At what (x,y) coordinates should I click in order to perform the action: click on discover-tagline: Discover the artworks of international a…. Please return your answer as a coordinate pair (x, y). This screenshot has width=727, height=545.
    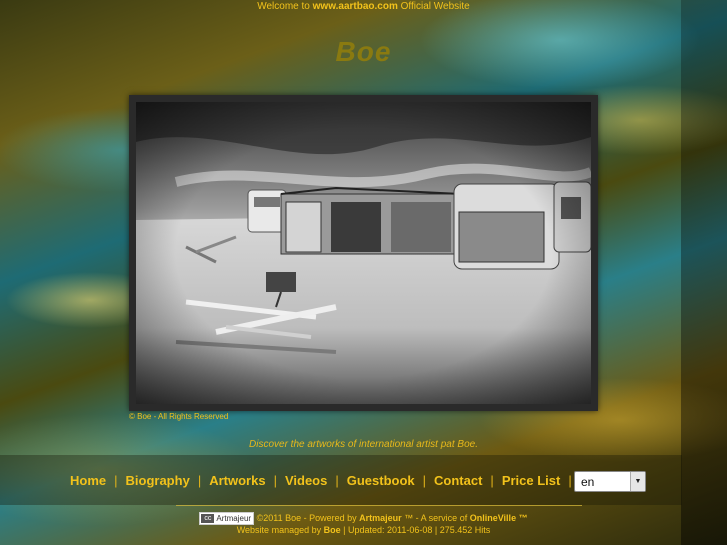
    Looking at the image, I should click on (363, 444).